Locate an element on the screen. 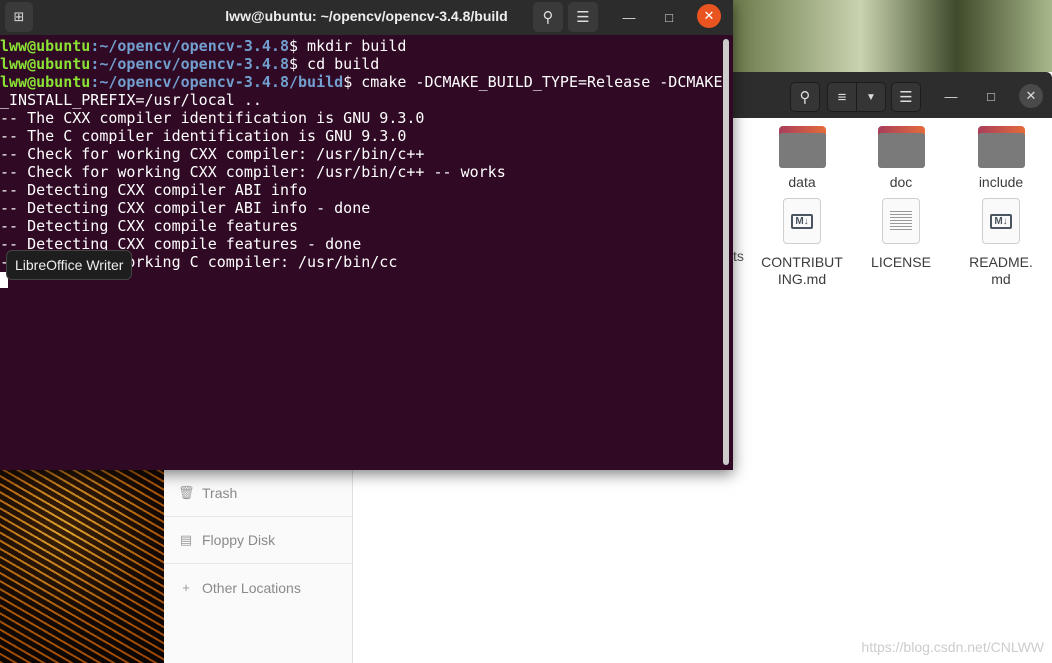 This screenshot has height=663, width=1052. sidebar-item-other-locations: + Other Locations is located at coordinates (258, 587).